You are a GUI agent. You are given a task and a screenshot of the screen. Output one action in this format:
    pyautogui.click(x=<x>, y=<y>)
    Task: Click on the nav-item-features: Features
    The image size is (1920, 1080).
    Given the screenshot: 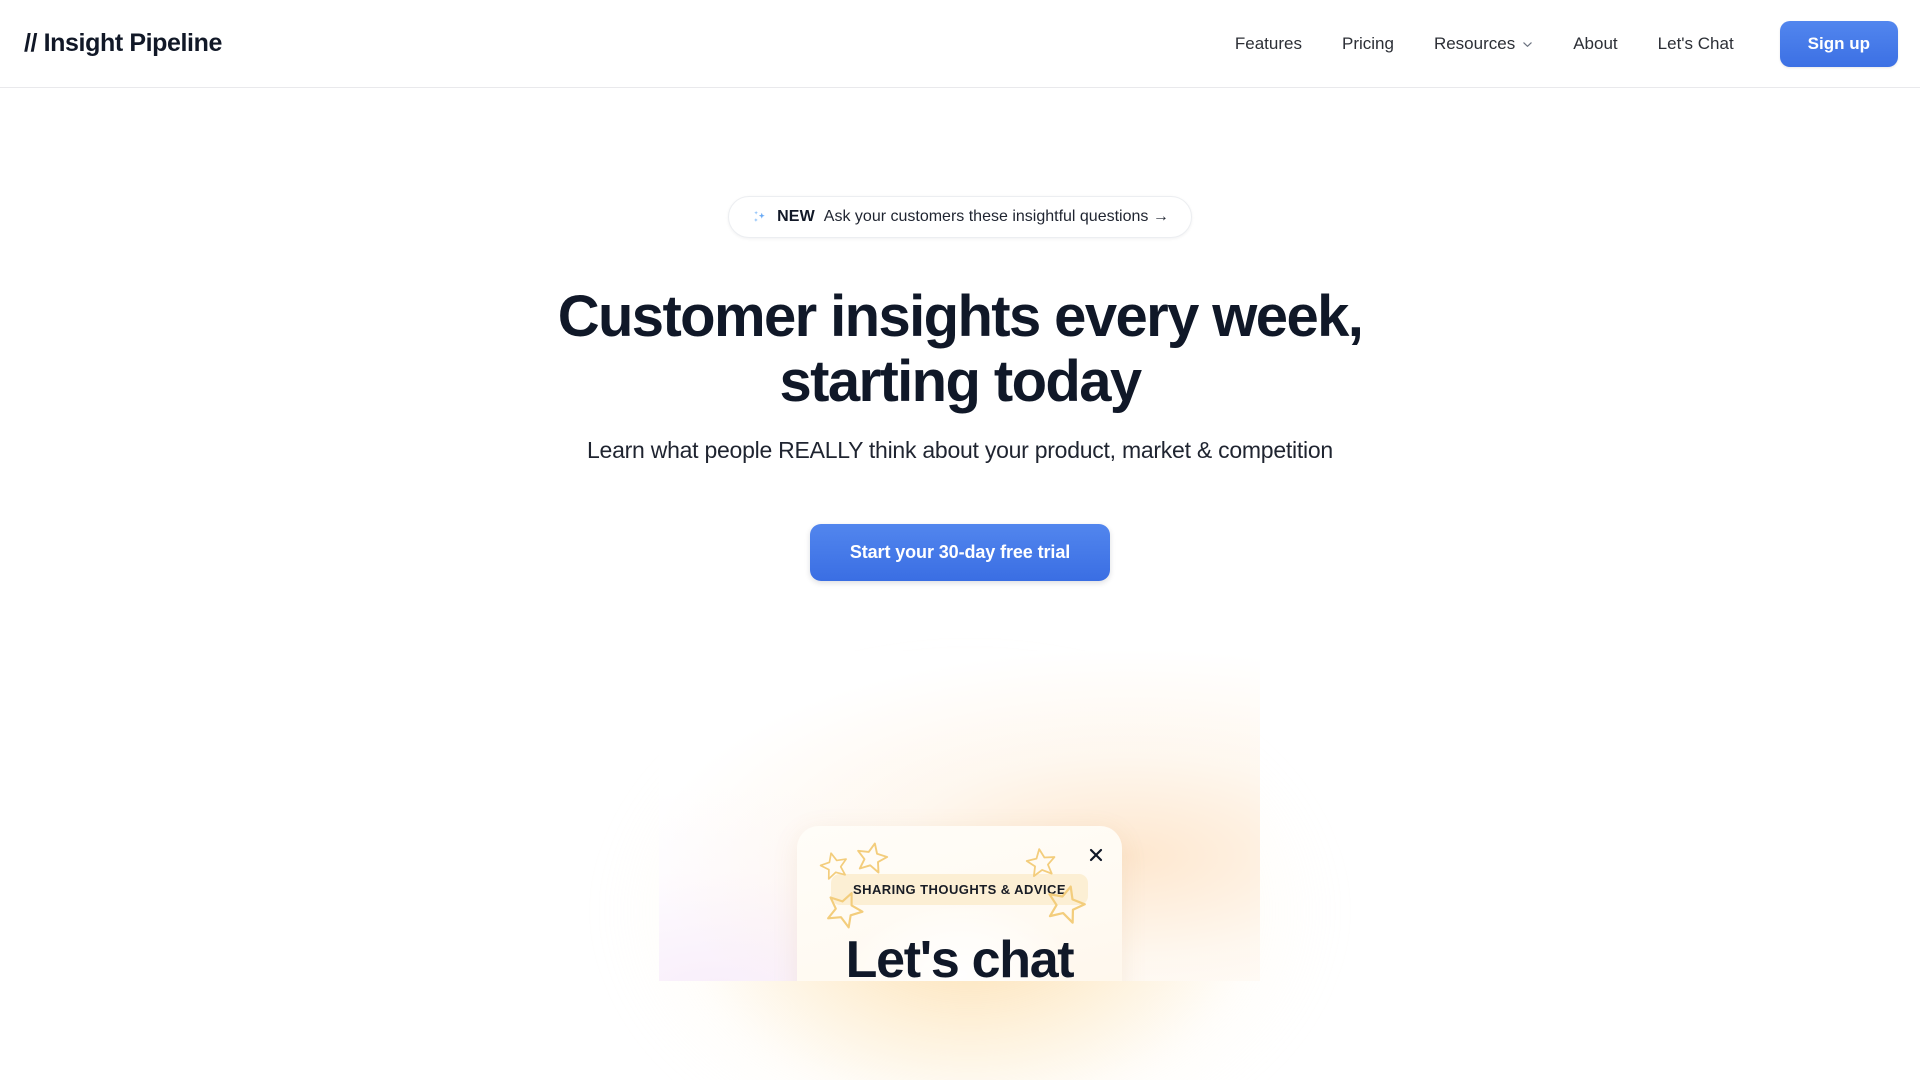 What is the action you would take?
    pyautogui.click(x=1268, y=44)
    